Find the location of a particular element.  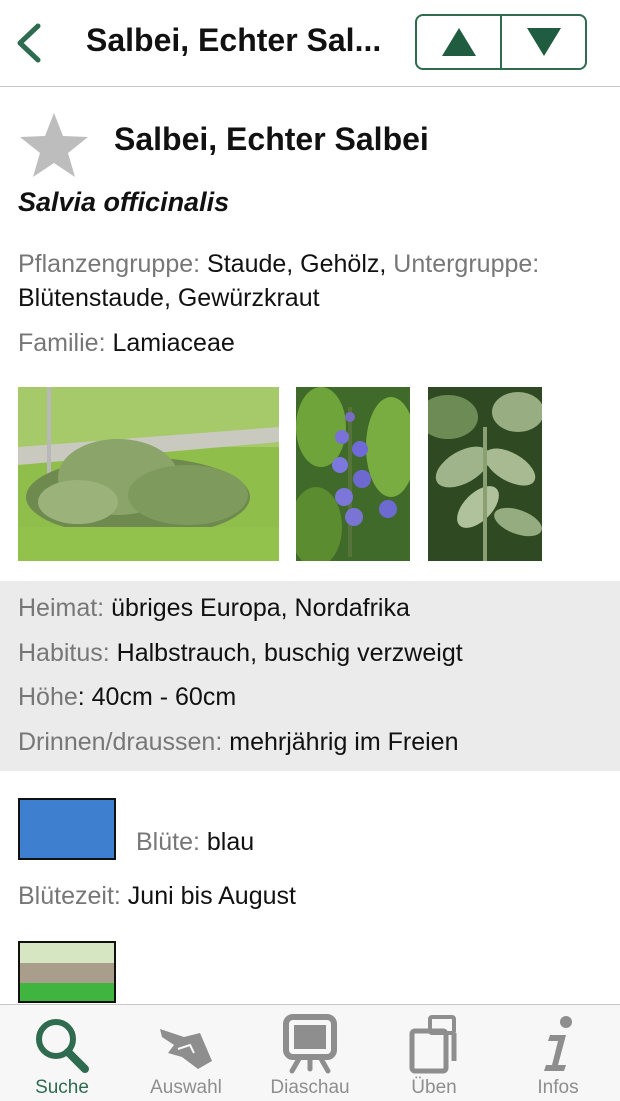

drinnen-label: Drinnen/draussen: is located at coordinates (120, 742).